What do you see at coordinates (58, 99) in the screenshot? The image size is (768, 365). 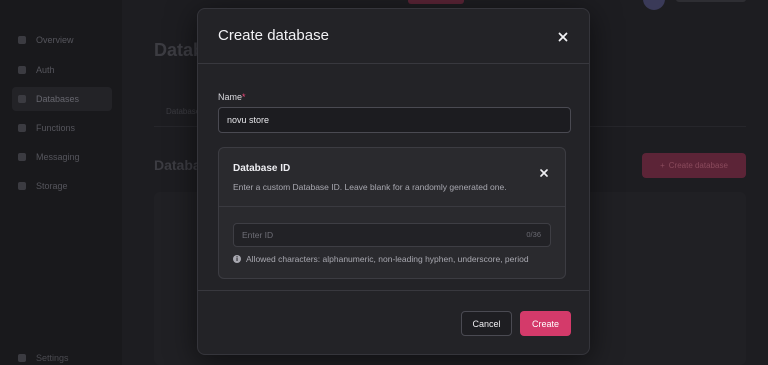 I see `sidebar-item-label: Databases` at bounding box center [58, 99].